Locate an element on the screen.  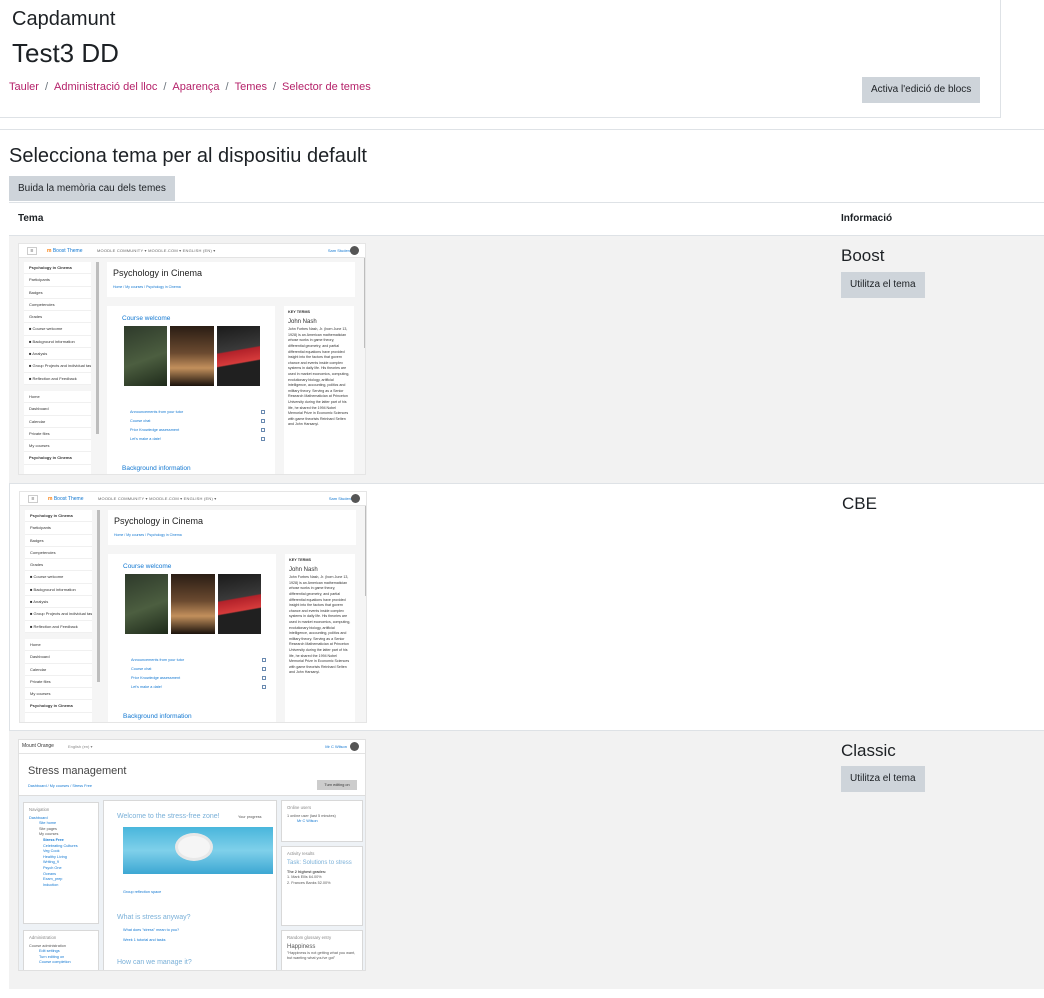
use-theme-boost-button: Utilitza el tema is located at coordinates (883, 285).